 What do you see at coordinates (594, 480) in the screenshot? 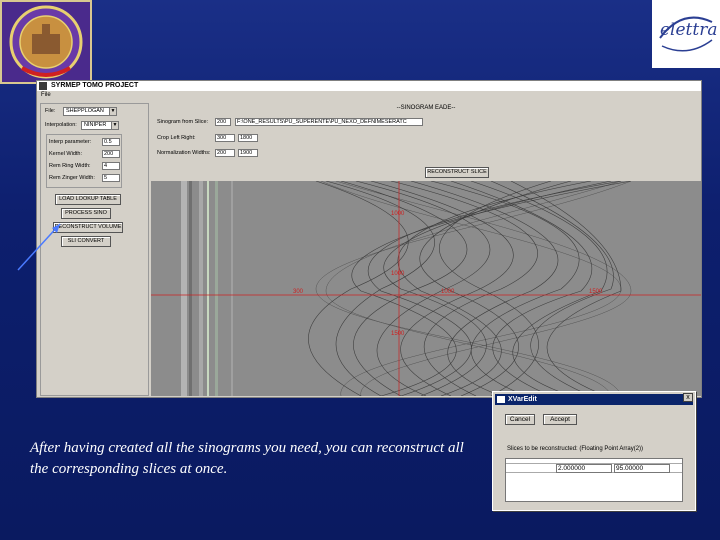
I see `array-grid: 2.000000 95.00000` at bounding box center [594, 480].